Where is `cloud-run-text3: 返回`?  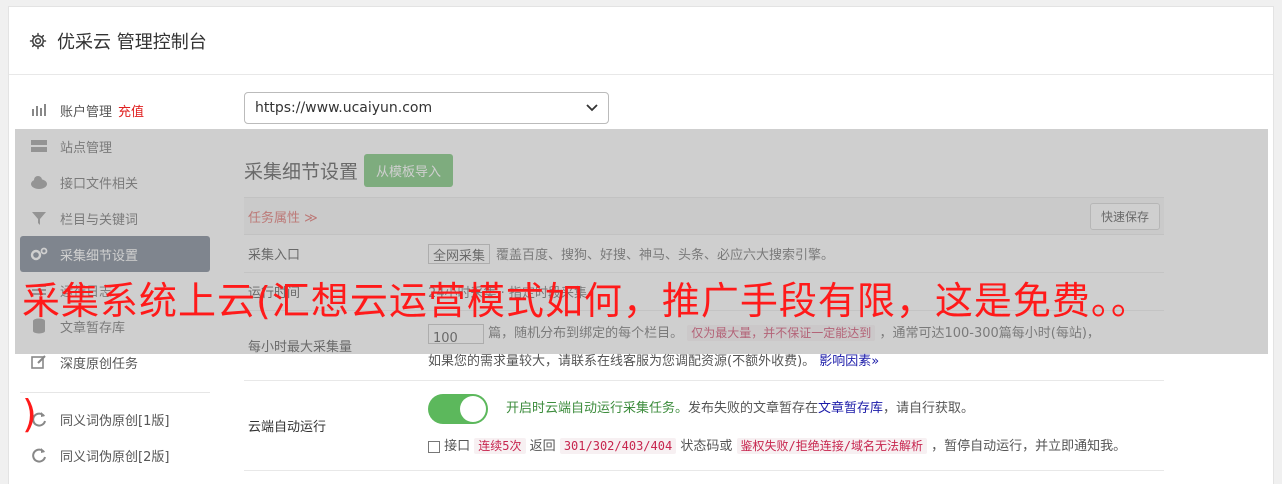 cloud-run-text3: 返回 is located at coordinates (542, 446).